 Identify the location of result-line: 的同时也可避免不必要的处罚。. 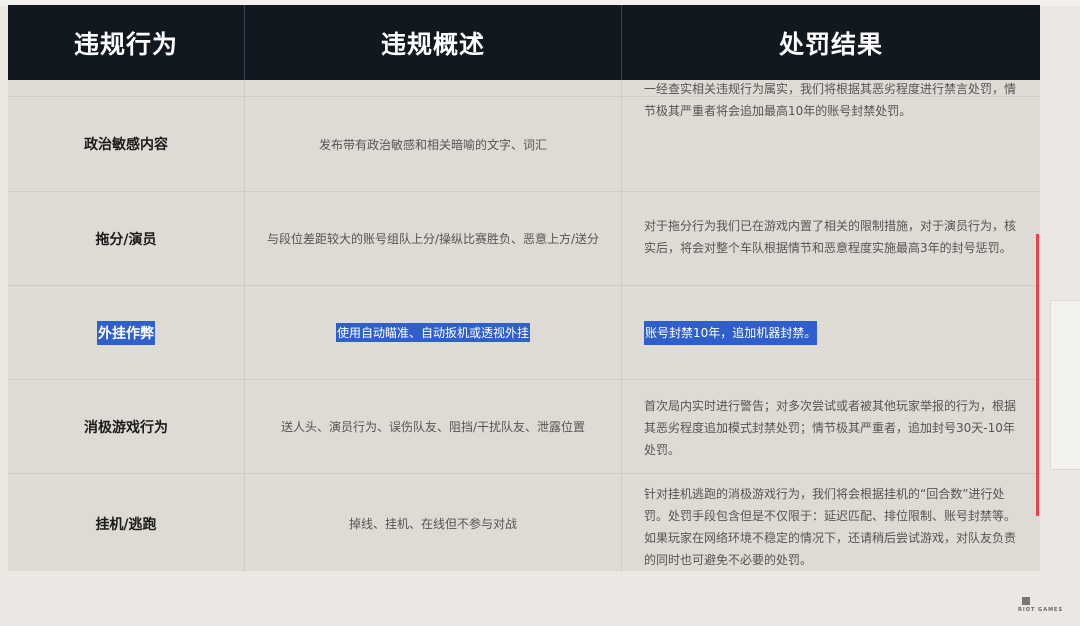
(728, 560).